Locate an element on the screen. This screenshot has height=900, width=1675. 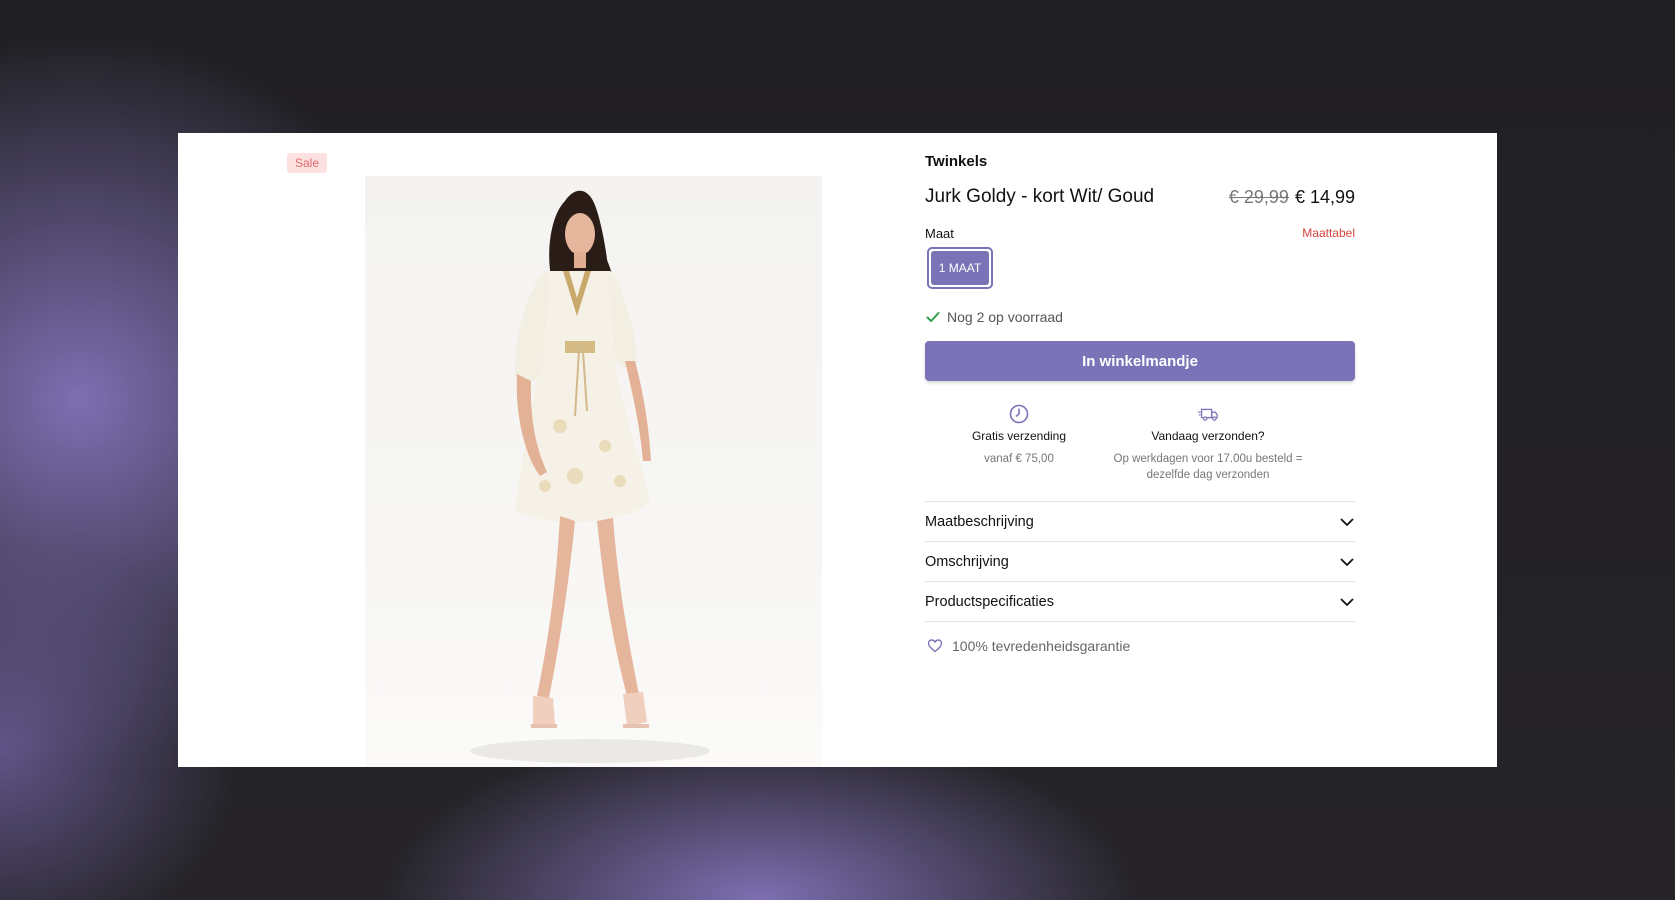
usp-title: Gratis verzending is located at coordinates (1019, 436).